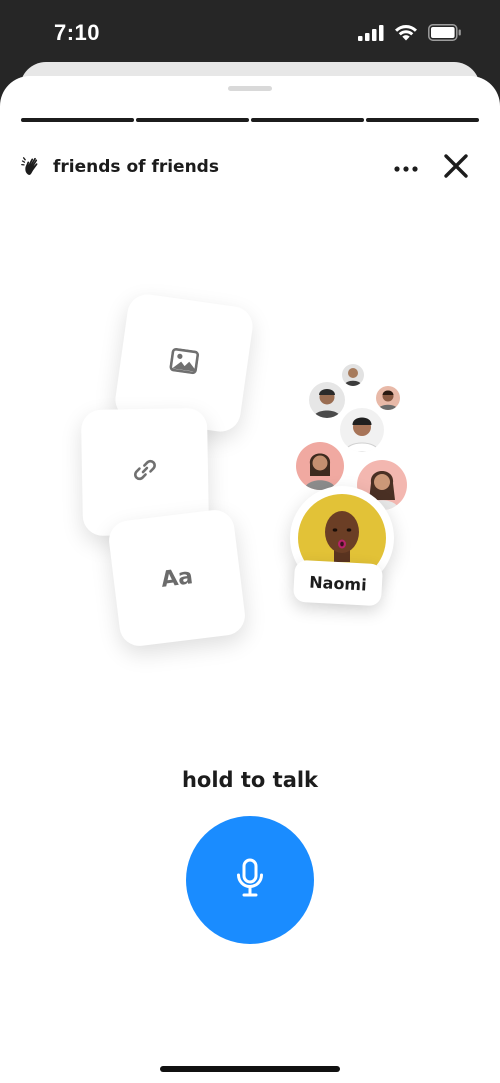 The height and width of the screenshot is (1083, 500). Describe the element at coordinates (250, 88) in the screenshot. I see `sheet-grabber` at that location.